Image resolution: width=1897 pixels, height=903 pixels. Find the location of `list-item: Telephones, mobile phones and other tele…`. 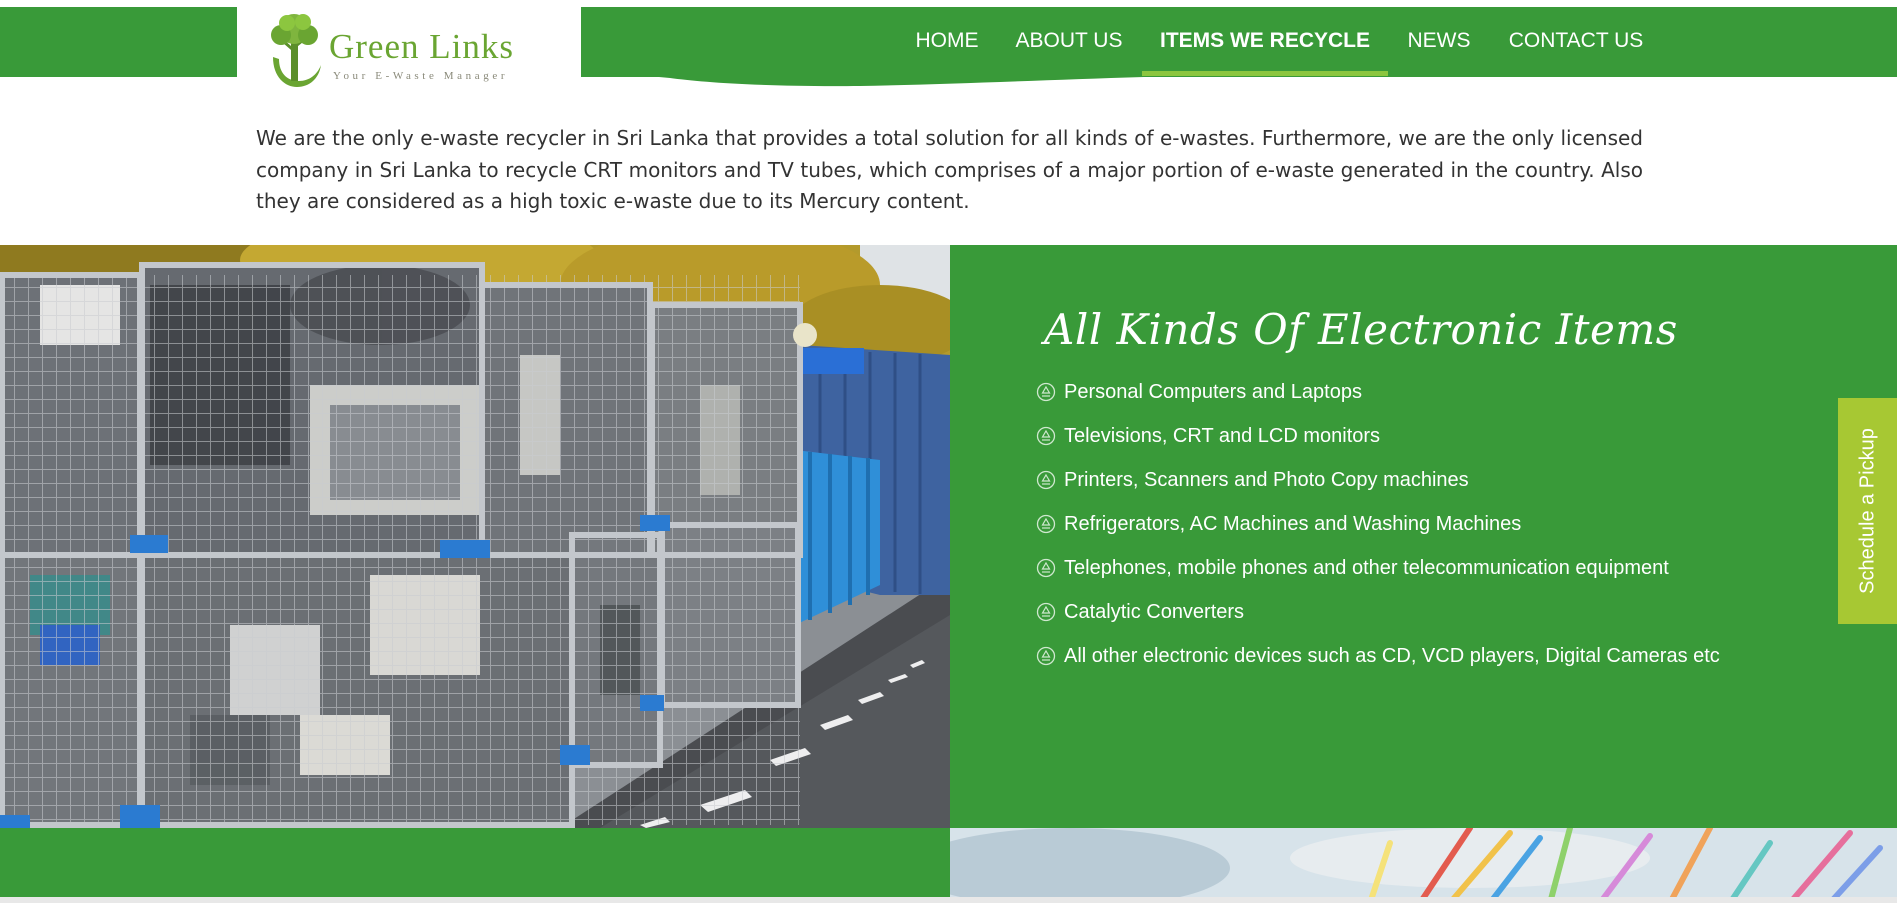

list-item: Telephones, mobile phones and other tele… is located at coordinates (1378, 576).